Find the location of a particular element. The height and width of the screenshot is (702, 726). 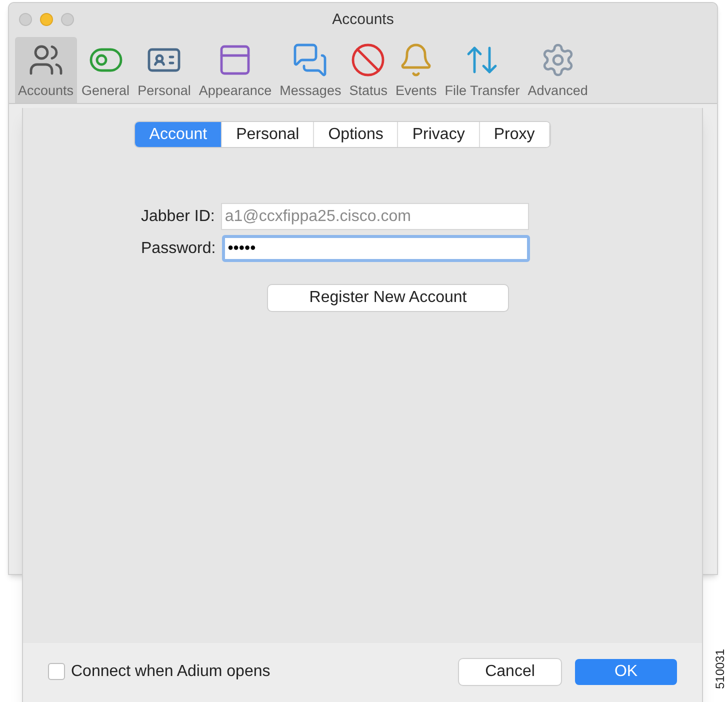

minimize-control is located at coordinates (46, 19).